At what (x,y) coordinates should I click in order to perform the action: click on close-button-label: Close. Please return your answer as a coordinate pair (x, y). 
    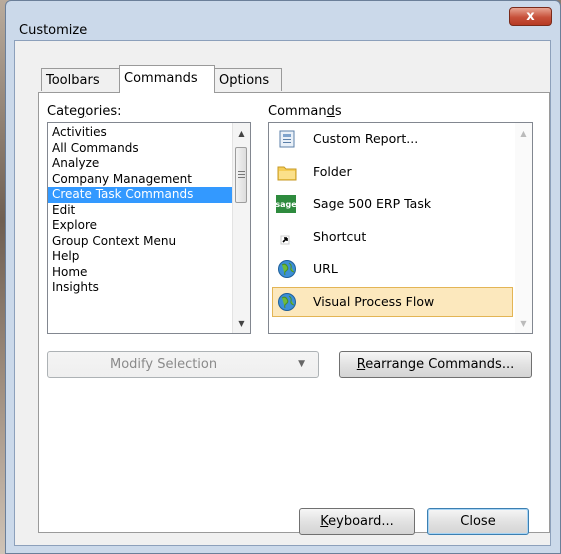
    Looking at the image, I should click on (478, 521).